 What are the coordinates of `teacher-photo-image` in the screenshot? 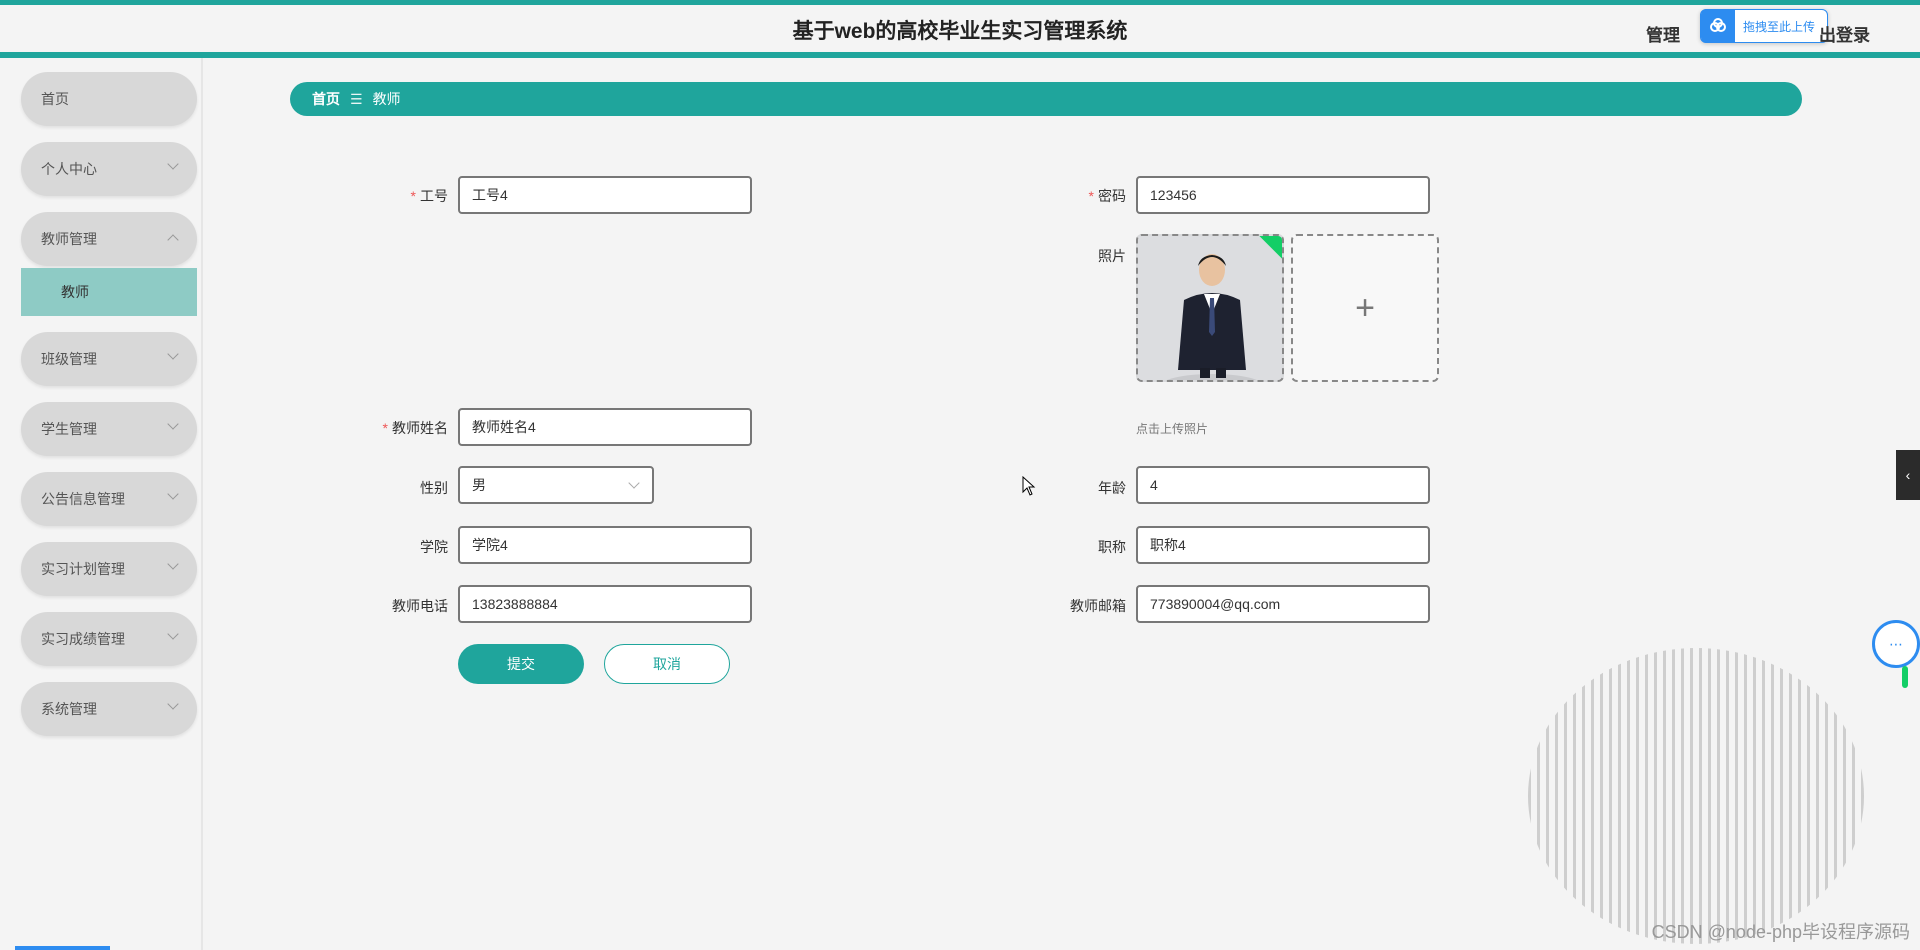 It's located at (1210, 308).